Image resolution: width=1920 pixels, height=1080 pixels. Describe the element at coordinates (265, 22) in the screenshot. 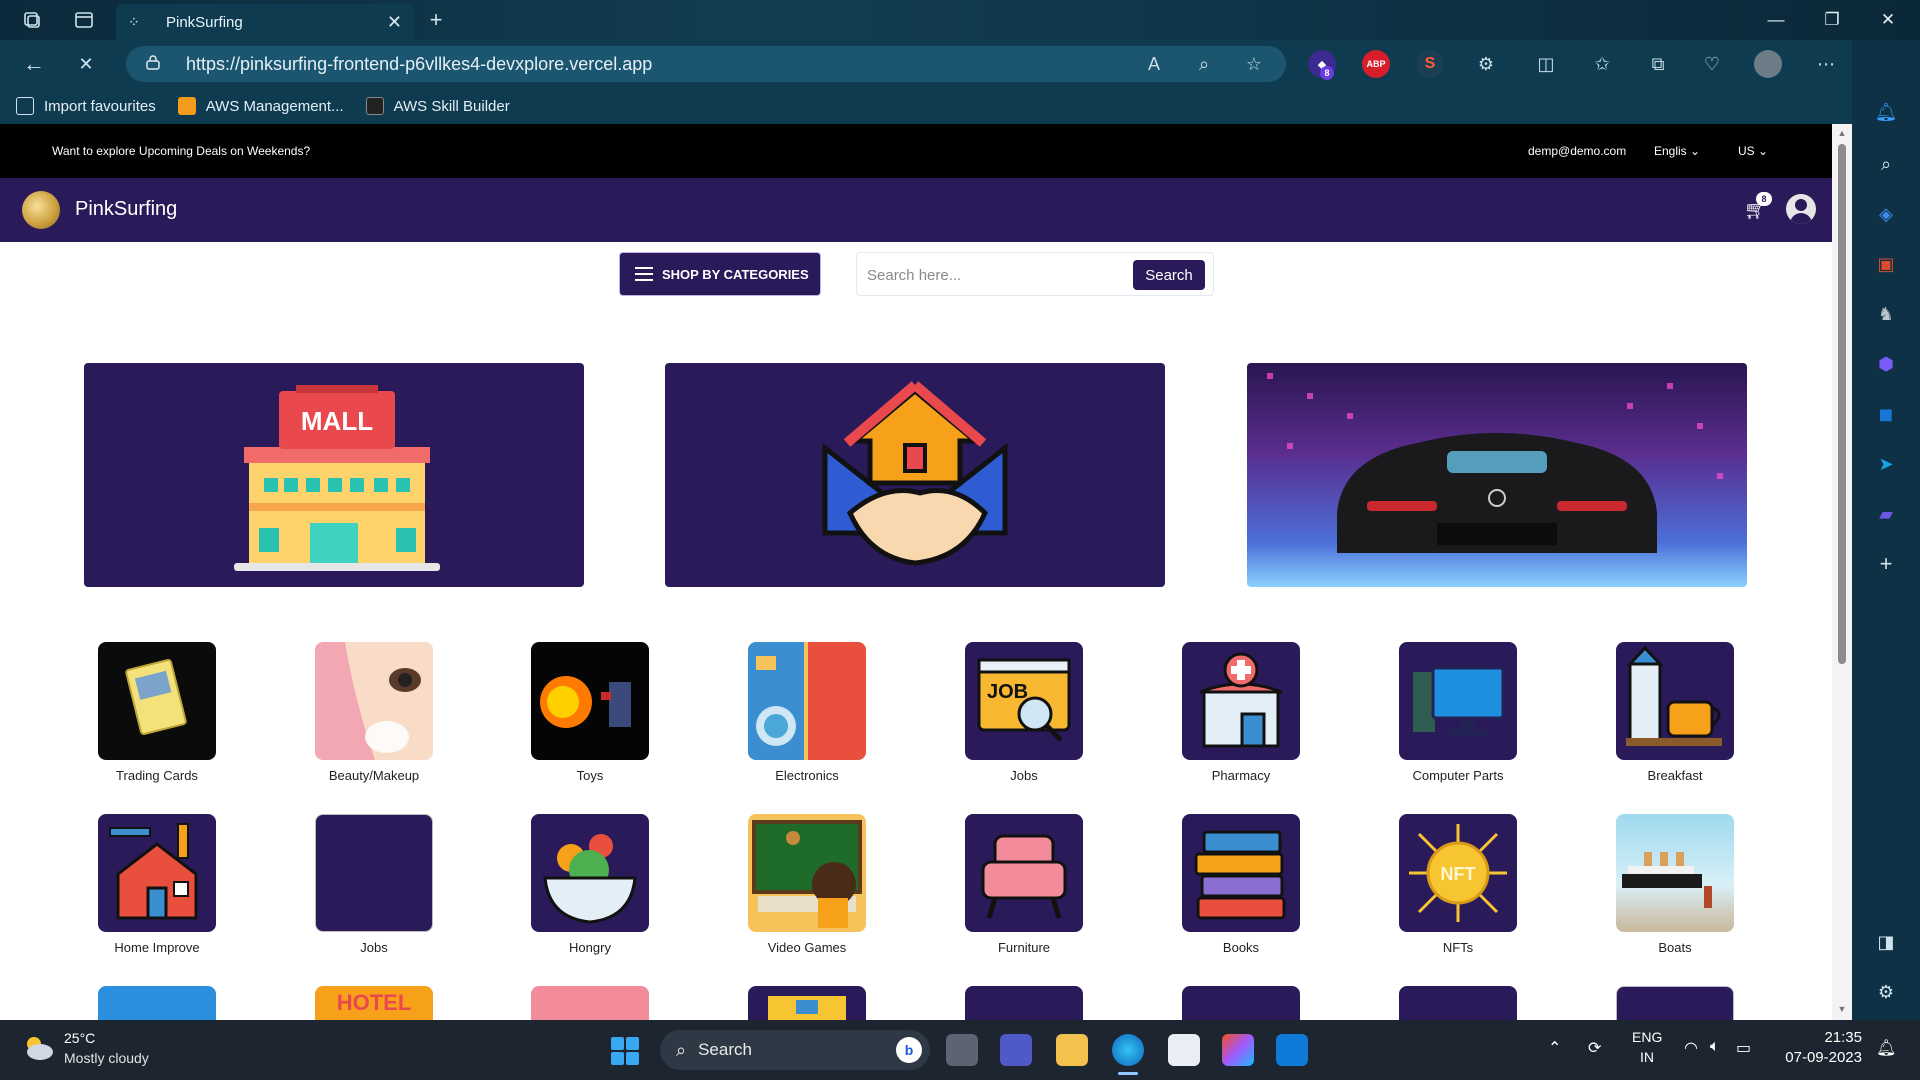

I see `tab-pinksurfing: ⁘ PinkSurfing ✕` at that location.